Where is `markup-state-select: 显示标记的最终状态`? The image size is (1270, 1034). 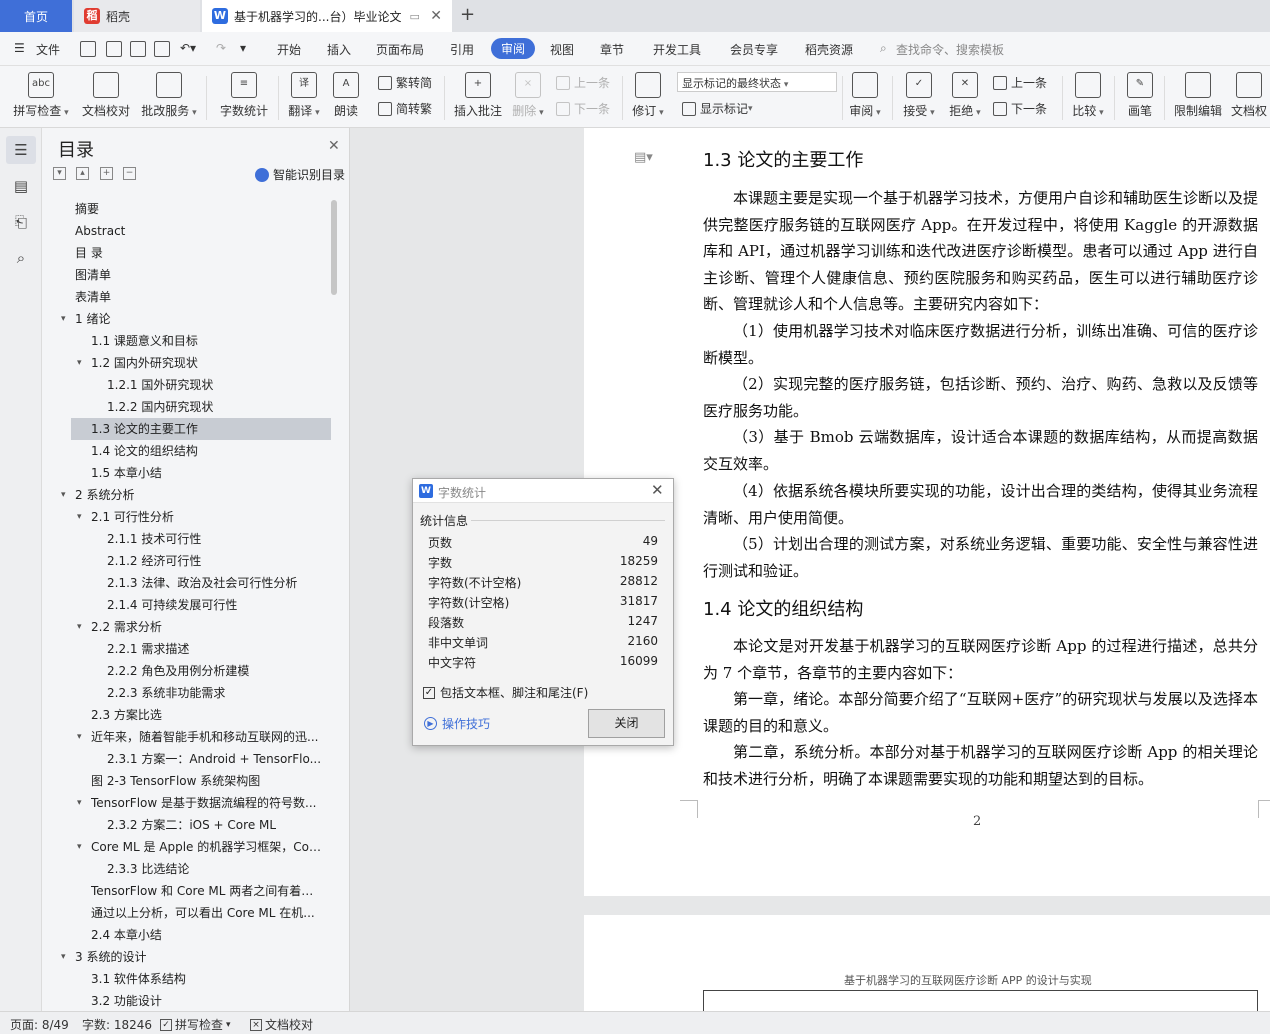 markup-state-select: 显示标记的最终状态 is located at coordinates (757, 82).